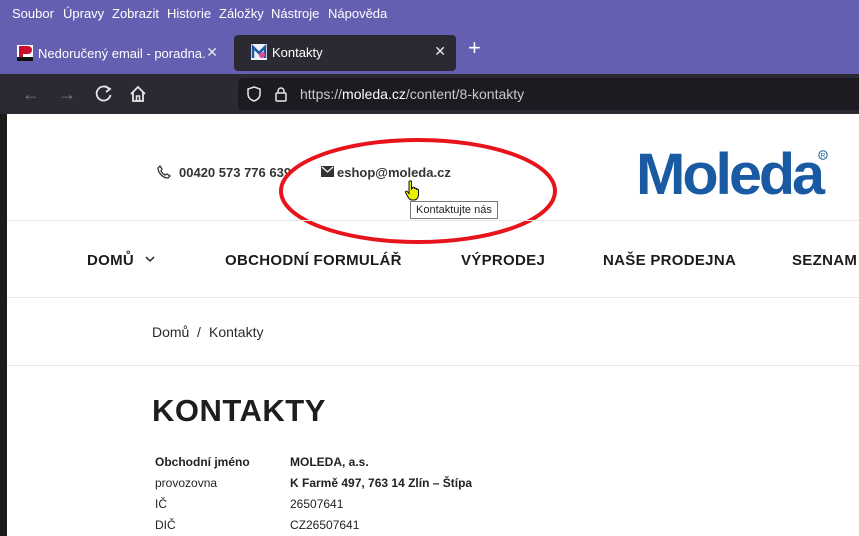  Describe the element at coordinates (239, 410) in the screenshot. I see `page-title: KONTAKTY` at that location.